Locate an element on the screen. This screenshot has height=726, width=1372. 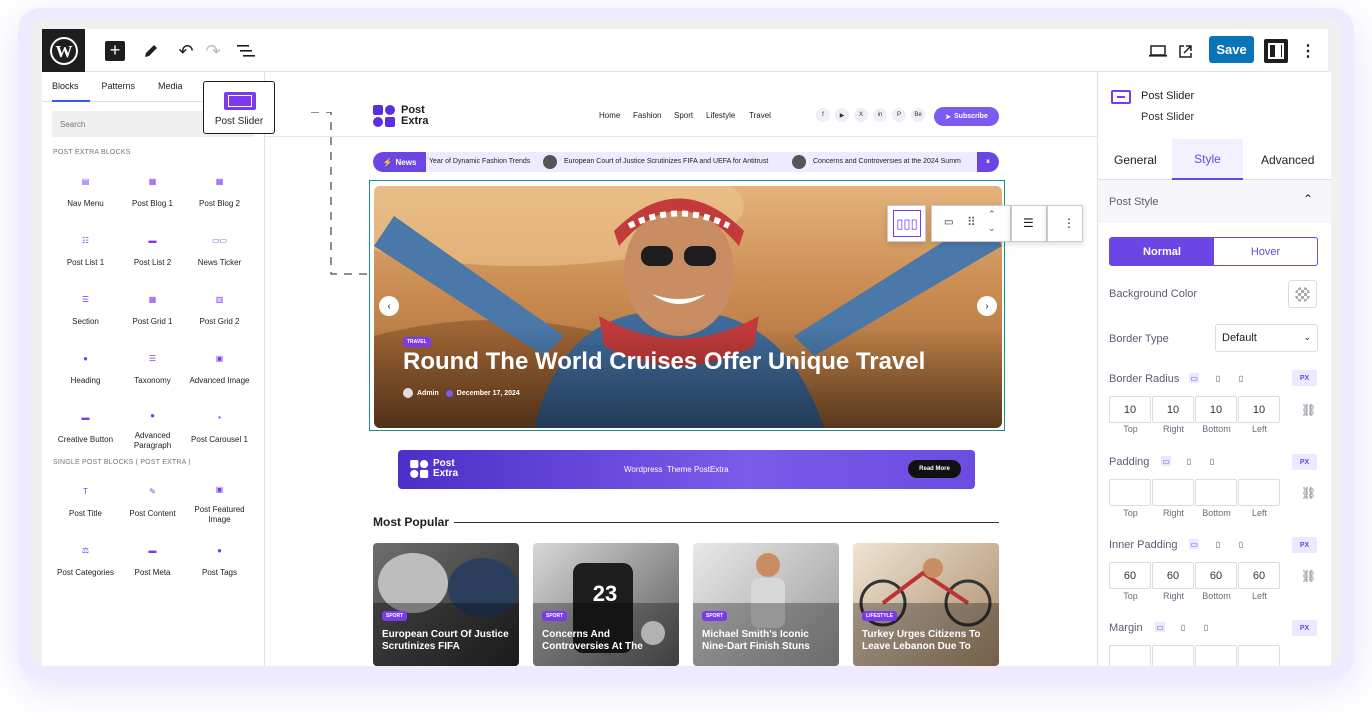
tab-patterns: Patterns is located at coordinates (124, 87).